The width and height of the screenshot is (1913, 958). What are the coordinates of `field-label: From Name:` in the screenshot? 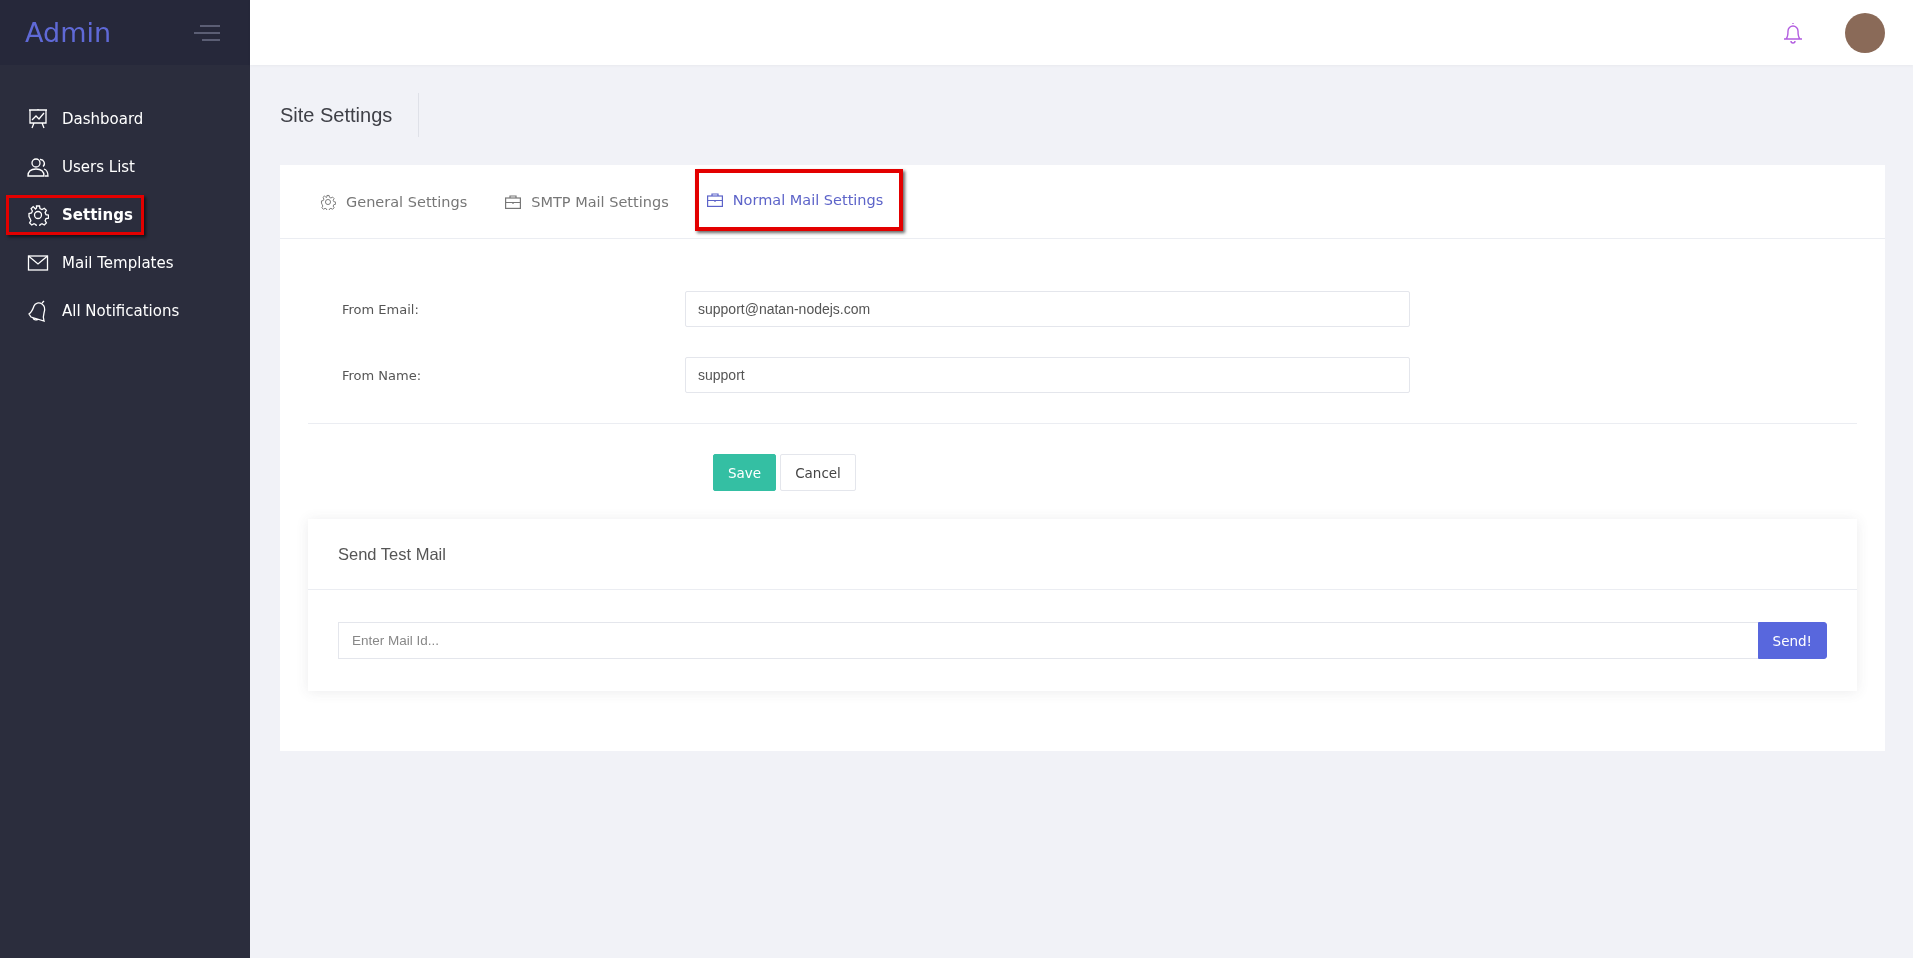 It's located at (382, 375).